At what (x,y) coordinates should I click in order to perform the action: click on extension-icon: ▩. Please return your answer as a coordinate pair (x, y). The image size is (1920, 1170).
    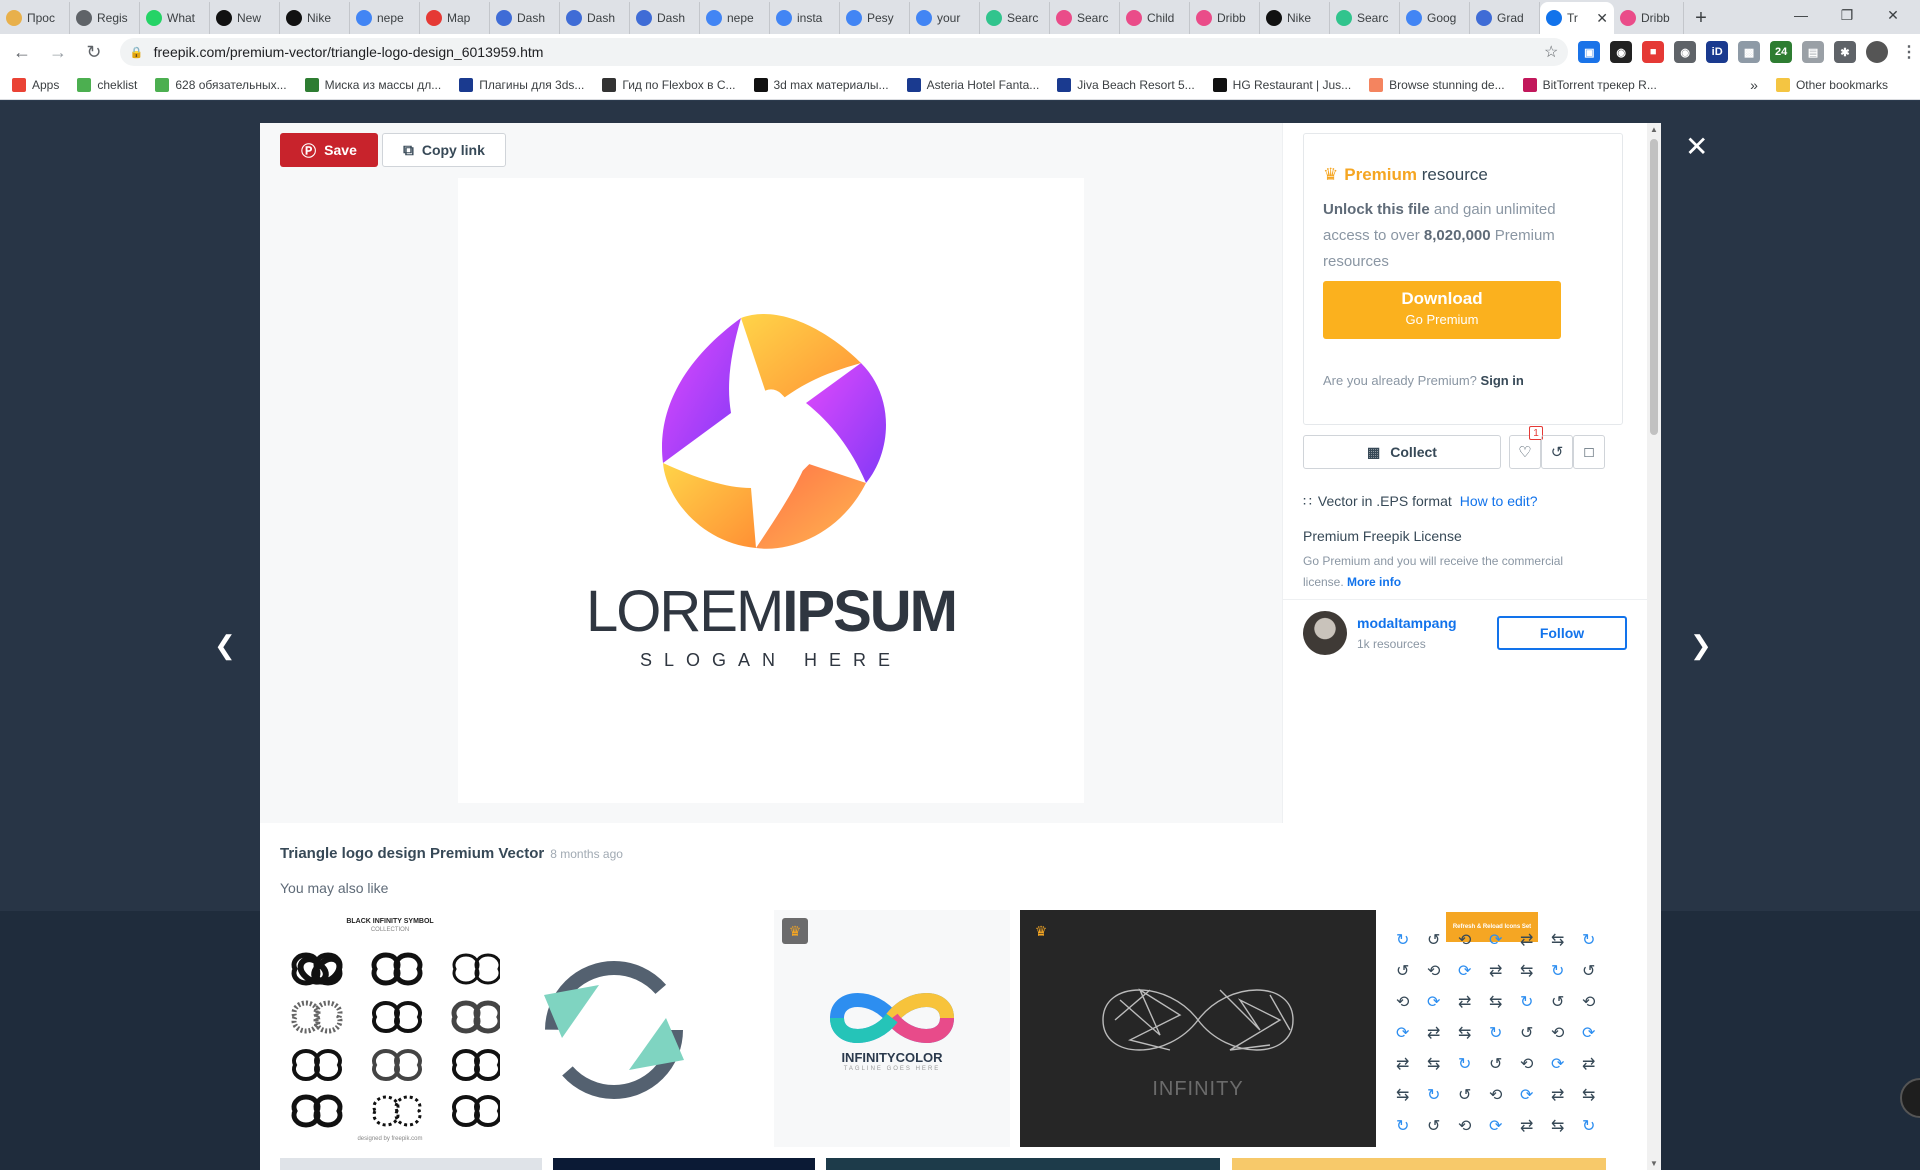
    Looking at the image, I should click on (1749, 52).